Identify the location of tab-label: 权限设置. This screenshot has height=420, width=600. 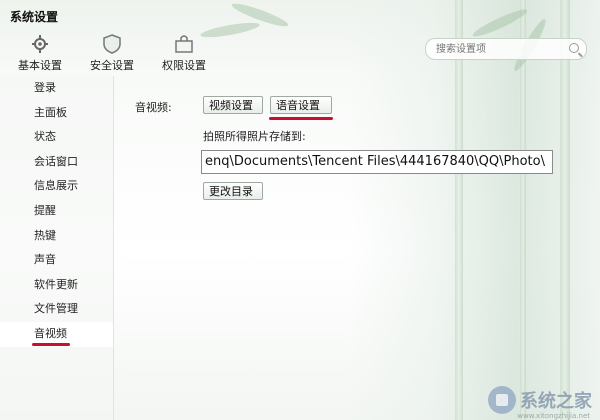
(184, 65).